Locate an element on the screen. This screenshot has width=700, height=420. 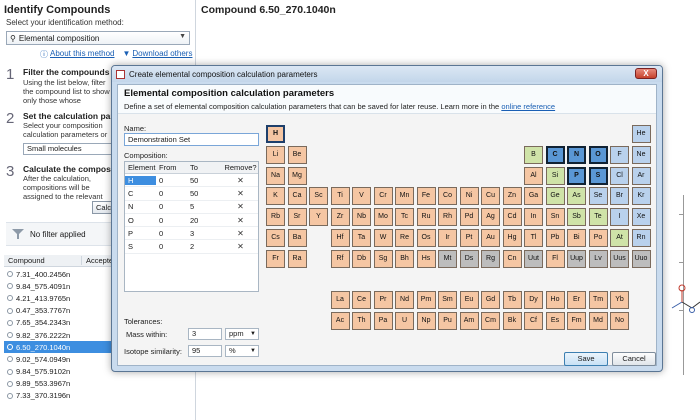
about-method-link: About this method is located at coordinates (82, 54).